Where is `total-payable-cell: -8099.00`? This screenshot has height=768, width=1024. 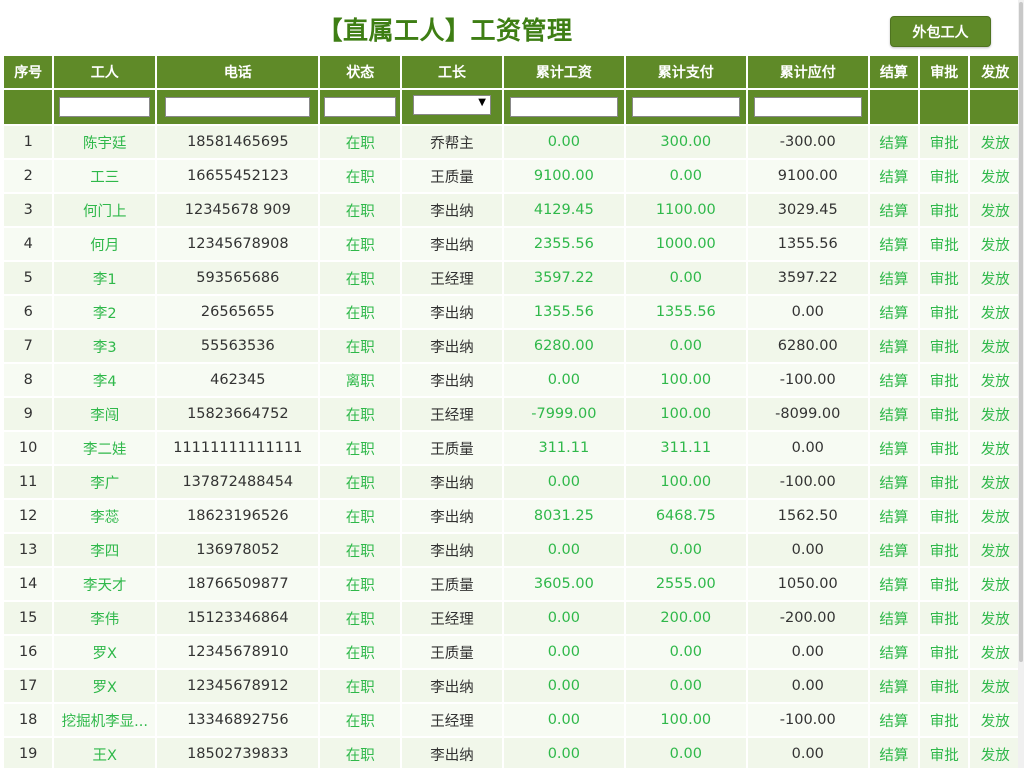 total-payable-cell: -8099.00 is located at coordinates (808, 414).